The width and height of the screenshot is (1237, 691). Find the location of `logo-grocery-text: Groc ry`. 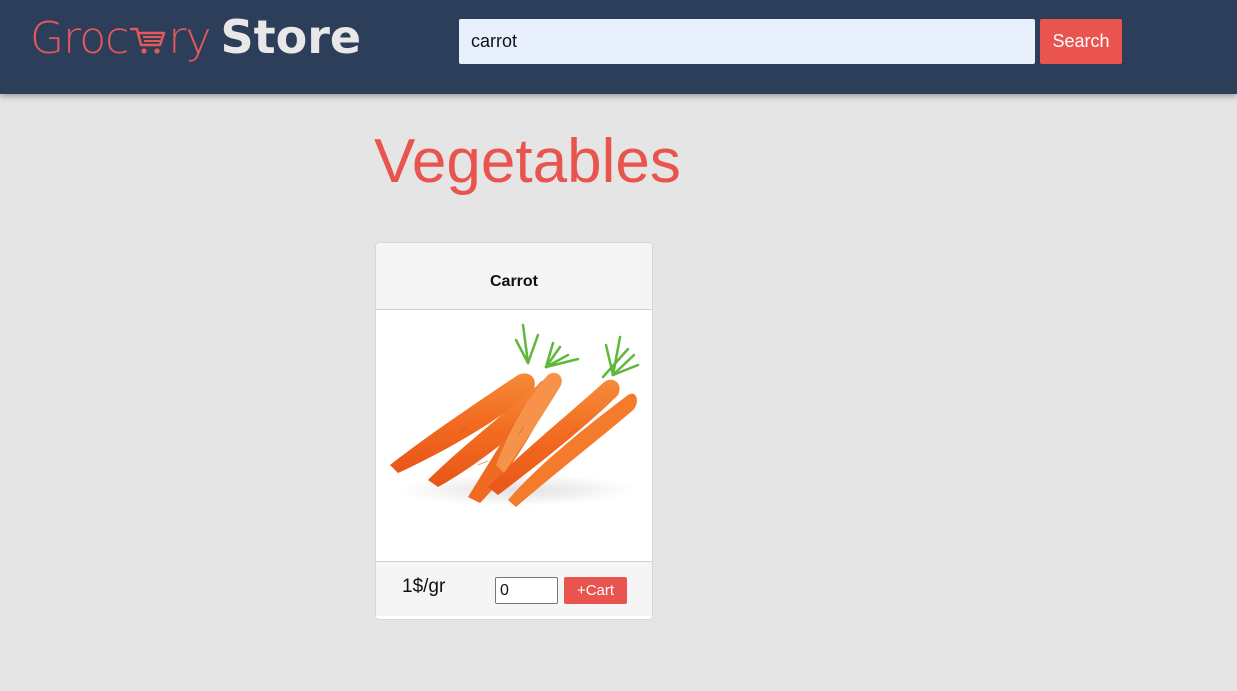

logo-grocery-text: Groc ry is located at coordinates (120, 38).